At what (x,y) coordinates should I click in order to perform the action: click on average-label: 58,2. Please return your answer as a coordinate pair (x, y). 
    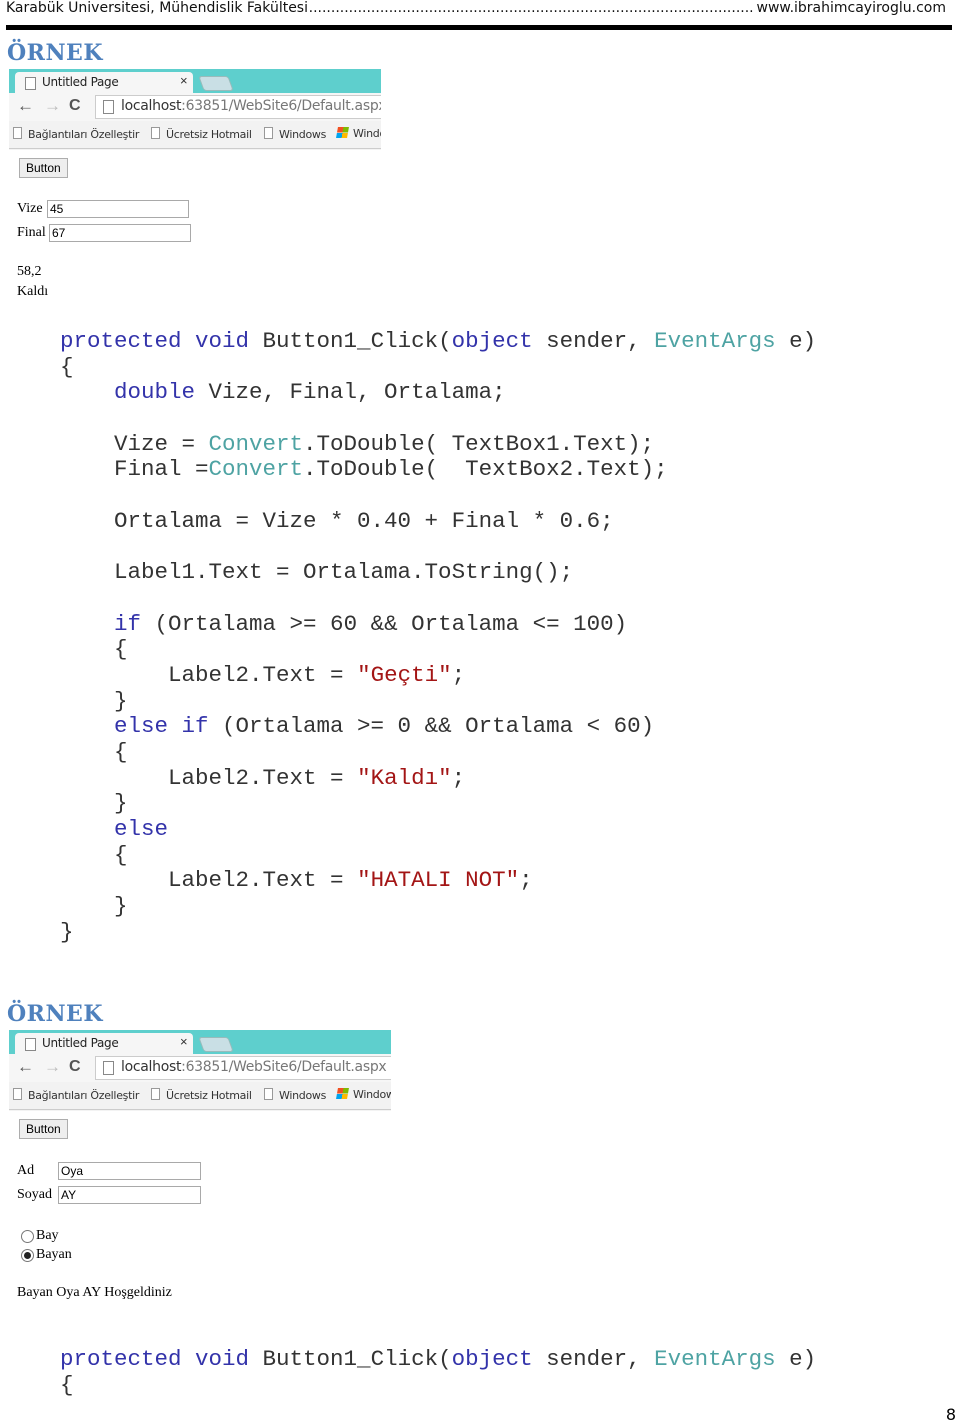
    Looking at the image, I should click on (29, 271).